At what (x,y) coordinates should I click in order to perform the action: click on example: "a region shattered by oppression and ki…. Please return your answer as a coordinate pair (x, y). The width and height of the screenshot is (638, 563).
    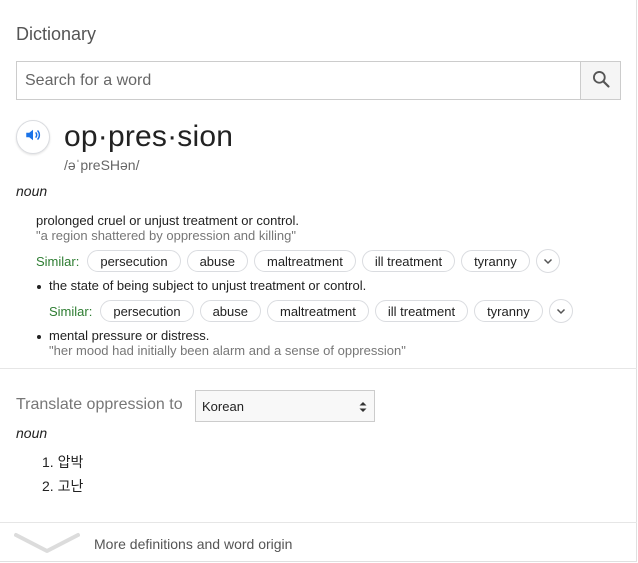
    Looking at the image, I should click on (166, 235).